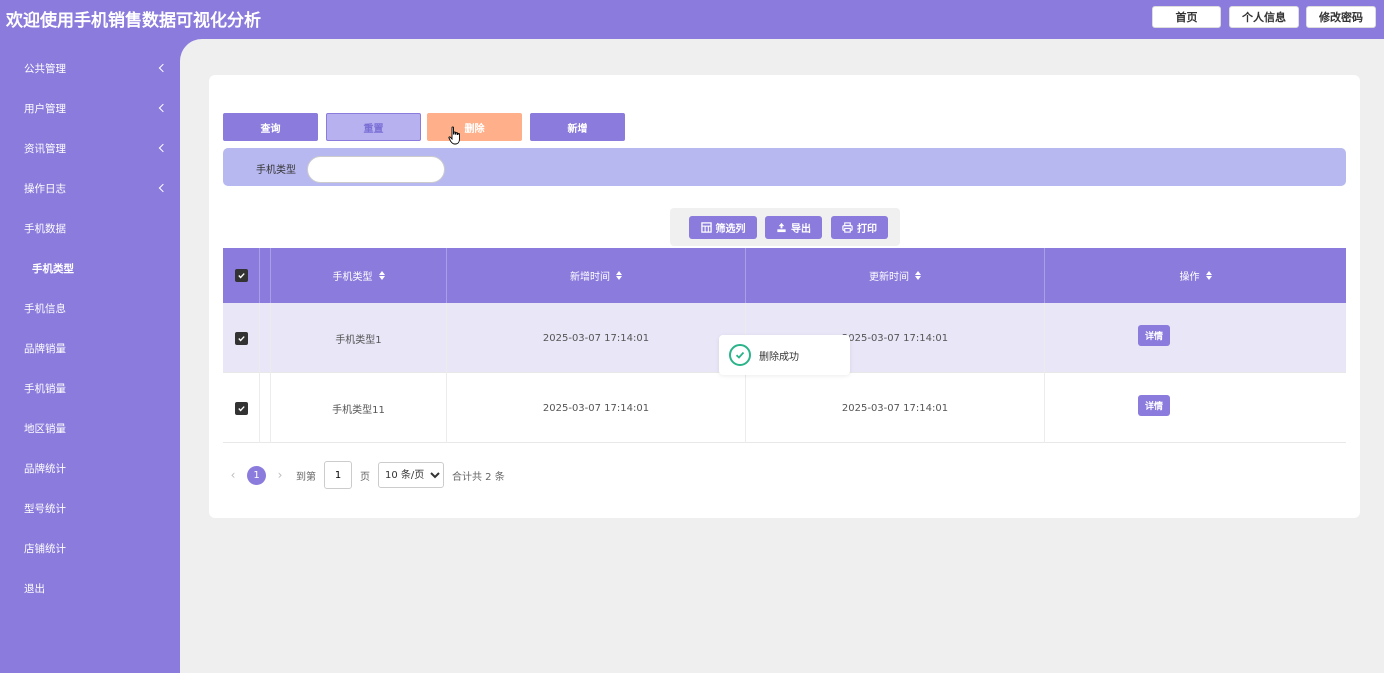 The image size is (1384, 673). I want to click on home-button: 首页, so click(1186, 17).